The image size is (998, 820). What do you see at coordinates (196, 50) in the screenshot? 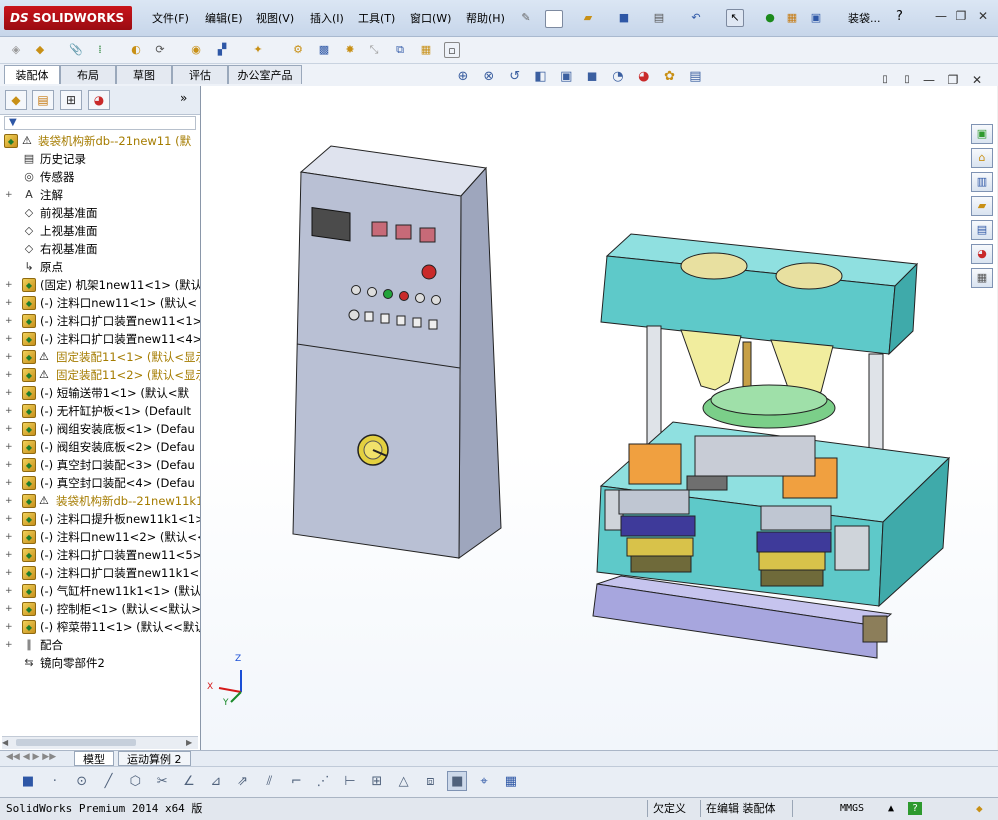
I see `show-hidden-icon: ◉` at bounding box center [196, 50].